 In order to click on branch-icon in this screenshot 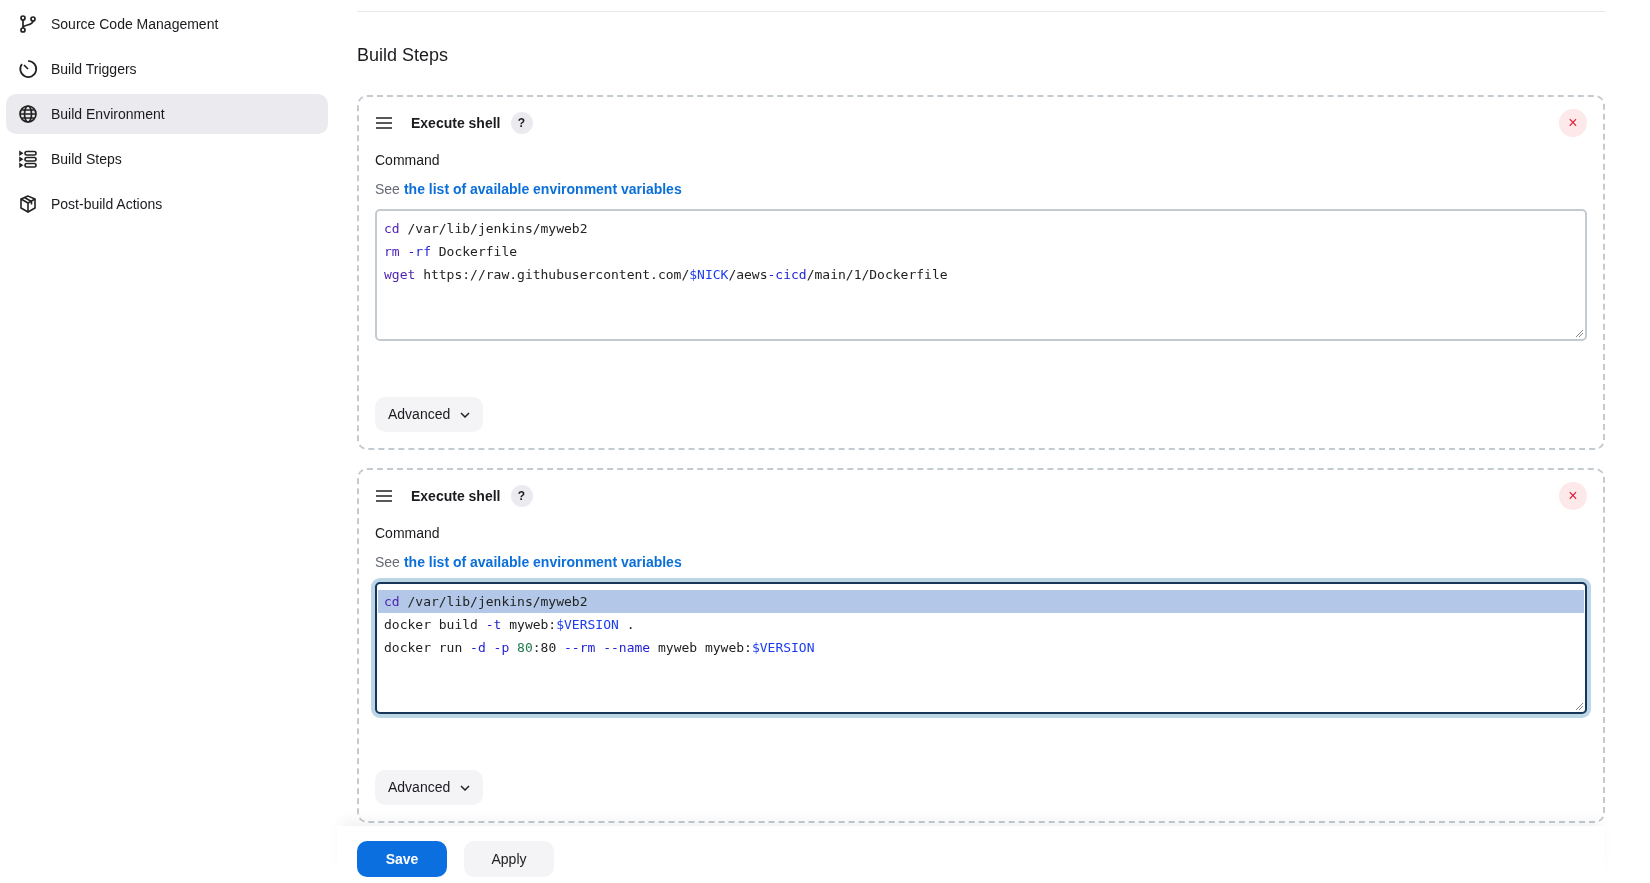, I will do `click(28, 24)`.